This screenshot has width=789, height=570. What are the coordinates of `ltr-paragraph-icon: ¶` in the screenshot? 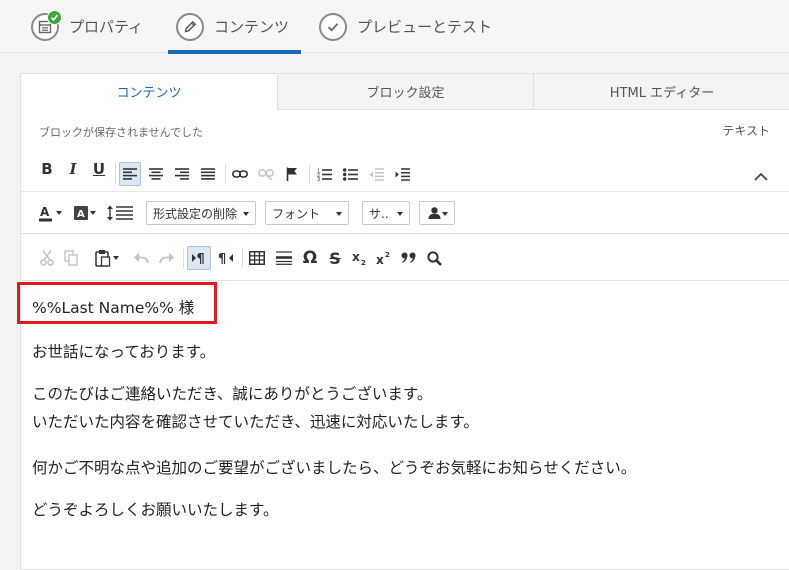 It's located at (199, 258).